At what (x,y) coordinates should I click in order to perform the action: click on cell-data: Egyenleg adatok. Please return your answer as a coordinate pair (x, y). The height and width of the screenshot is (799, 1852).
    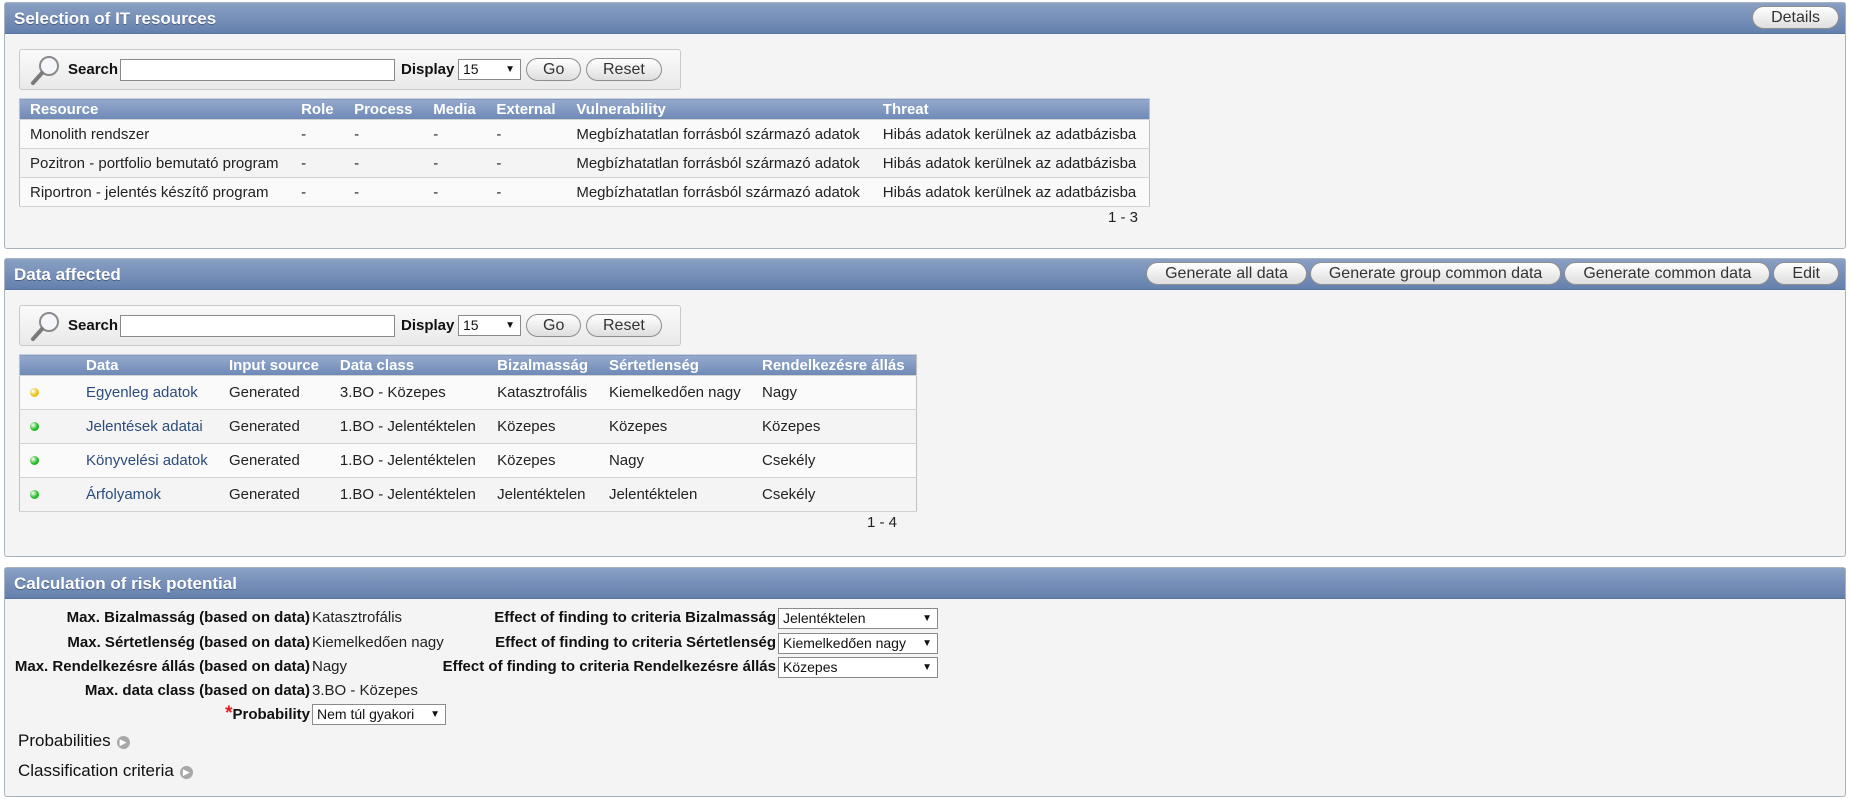
    Looking at the image, I should click on (147, 392).